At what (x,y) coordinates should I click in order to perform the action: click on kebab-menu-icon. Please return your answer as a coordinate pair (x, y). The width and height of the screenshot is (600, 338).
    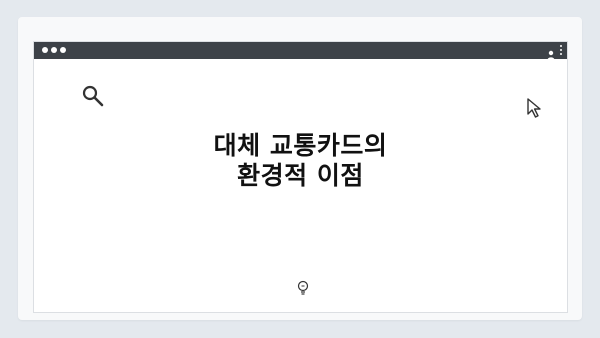
    Looking at the image, I should click on (560, 50).